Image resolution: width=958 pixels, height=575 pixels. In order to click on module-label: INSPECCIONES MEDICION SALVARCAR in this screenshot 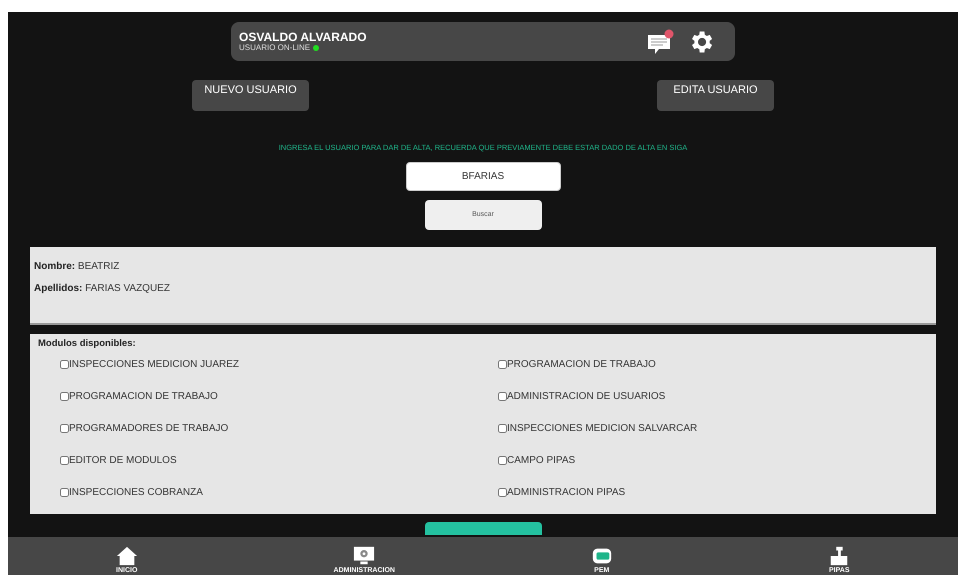, I will do `click(602, 429)`.